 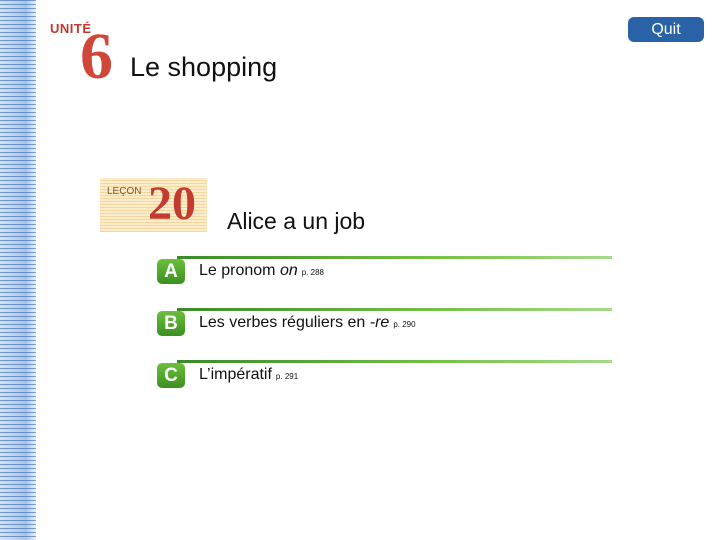 What do you see at coordinates (96, 56) in the screenshot?
I see `unit-number: 6` at bounding box center [96, 56].